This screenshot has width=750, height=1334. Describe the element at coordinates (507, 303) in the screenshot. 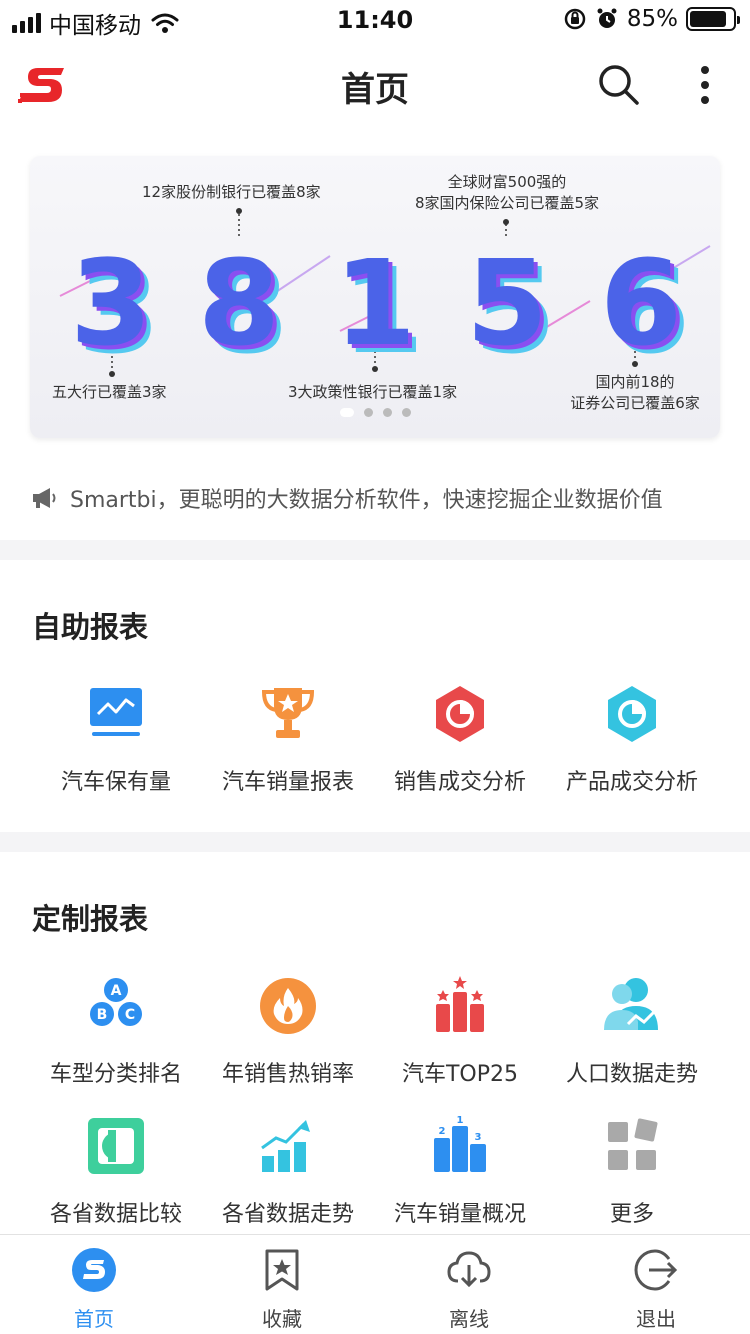

I see `banner-digit: 5` at that location.